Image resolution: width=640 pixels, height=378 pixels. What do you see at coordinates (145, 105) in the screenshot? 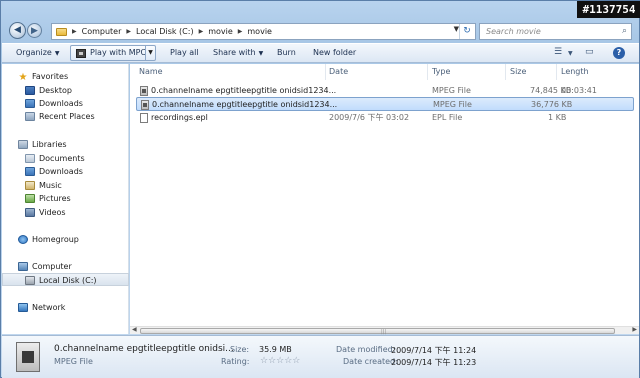
I see `mpeg-file-icon` at bounding box center [145, 105].